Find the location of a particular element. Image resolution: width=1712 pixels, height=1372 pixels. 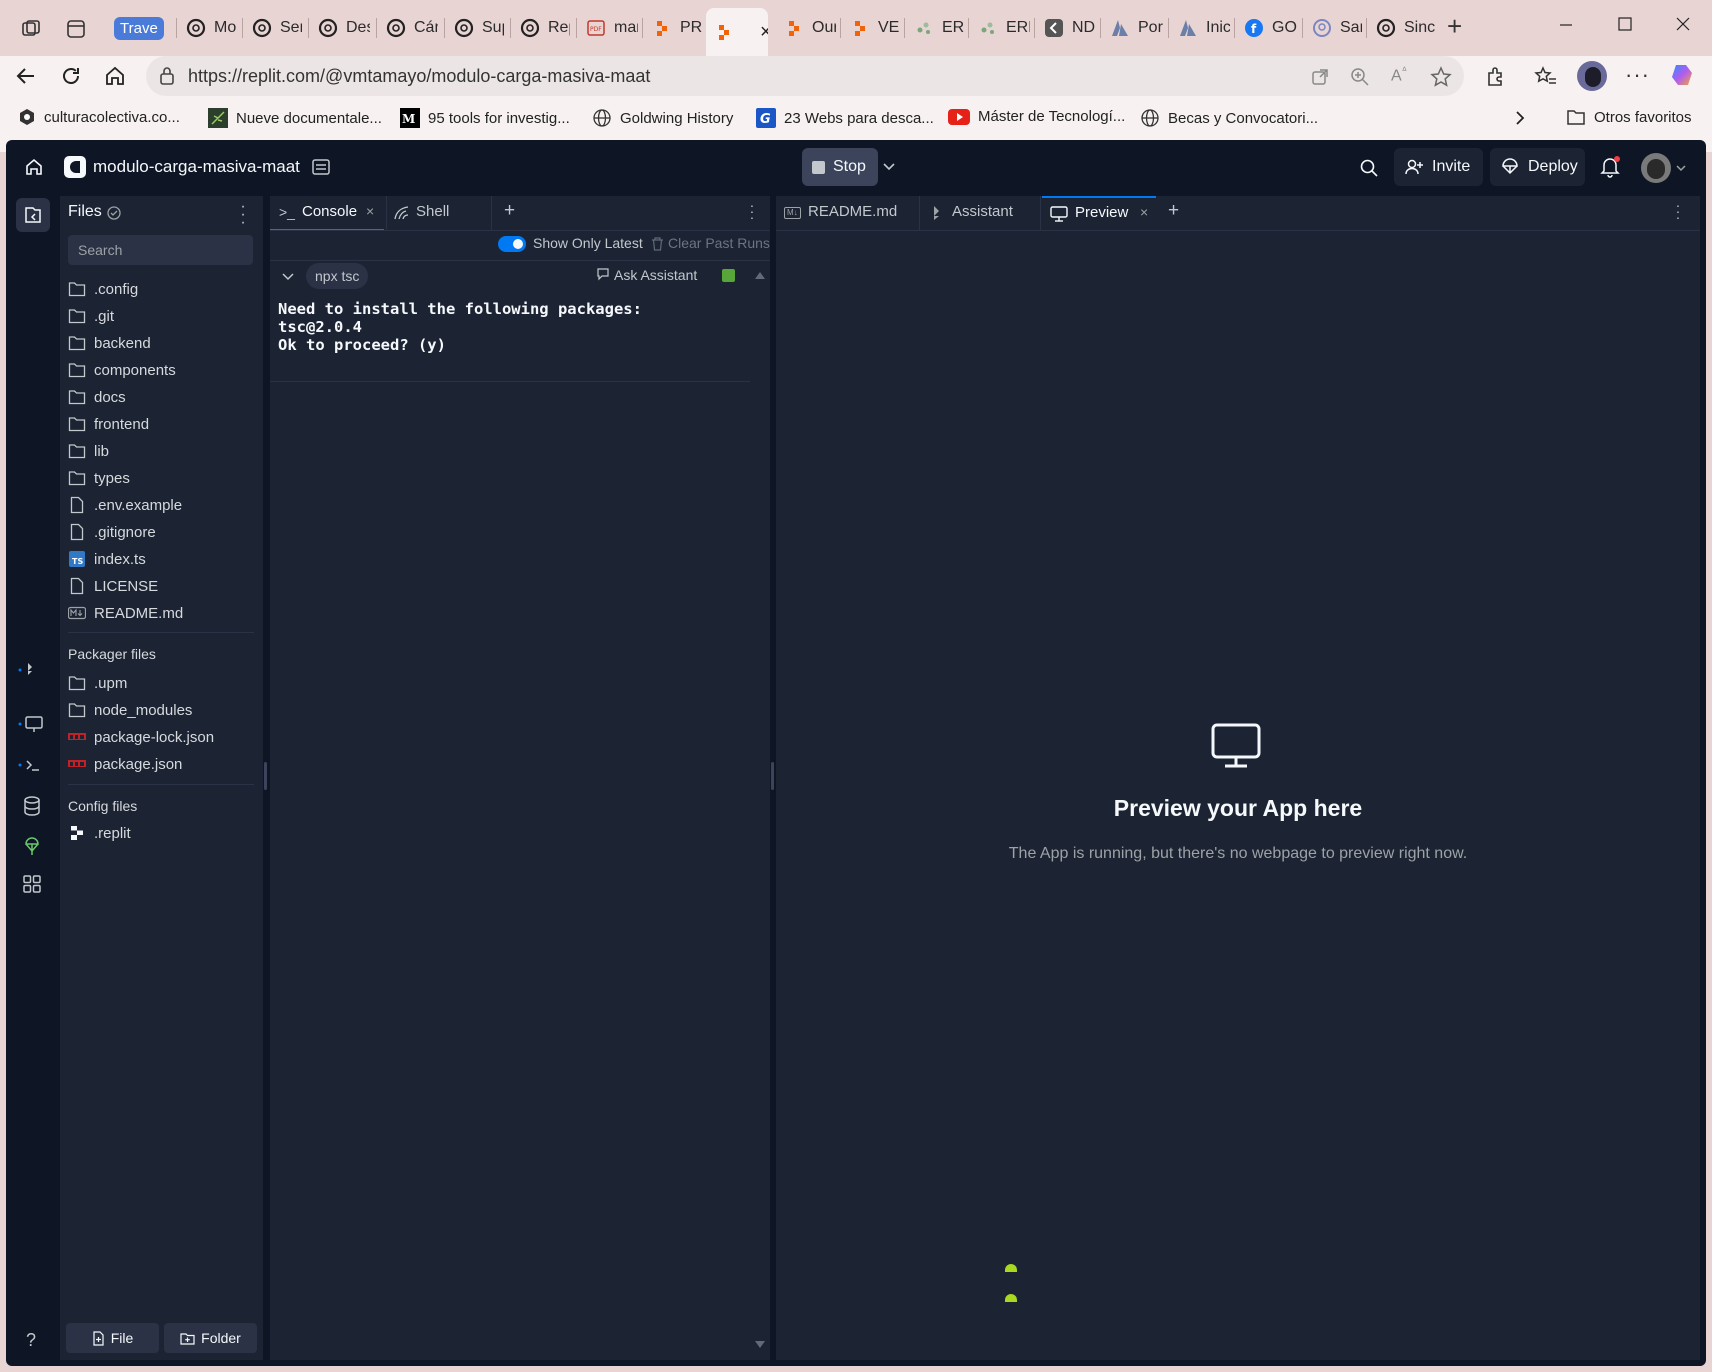

browser-tab: f GO is located at coordinates (1267, 28).